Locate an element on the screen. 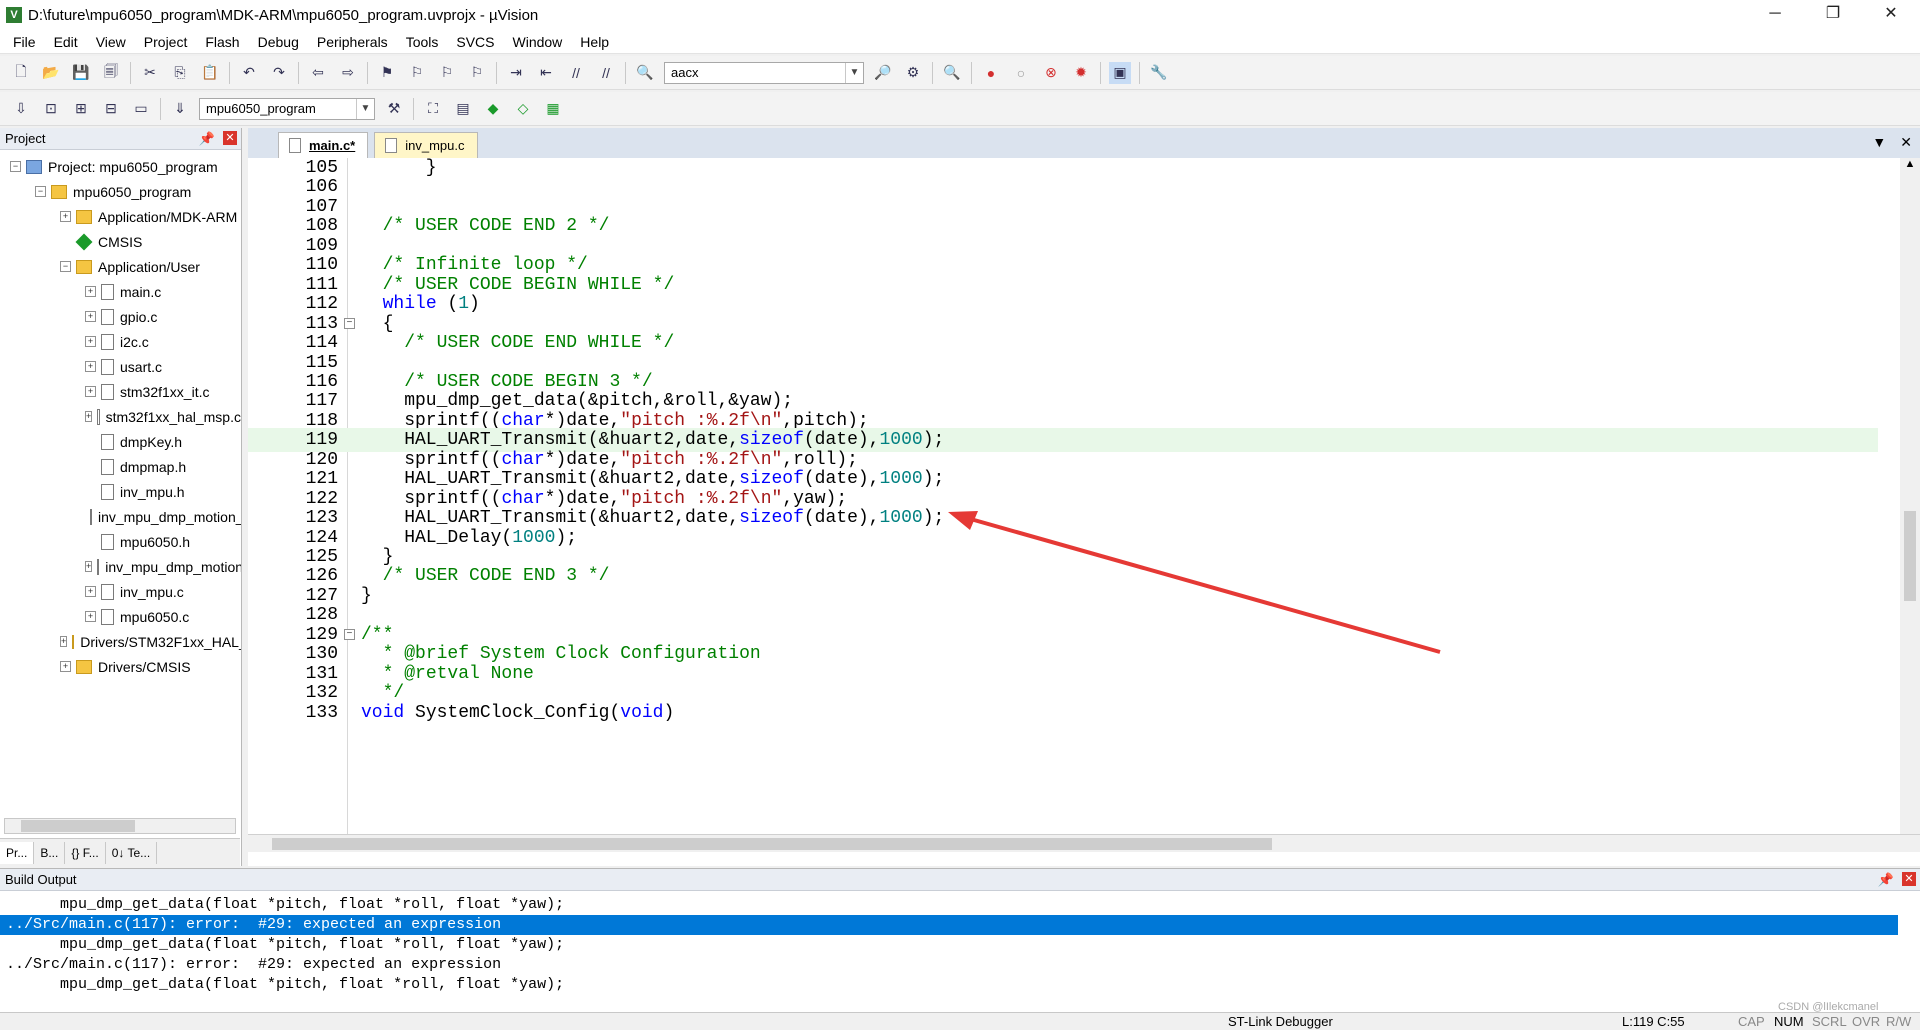 The width and height of the screenshot is (1920, 1030). tree-item: + stm32f1xx_it.c is located at coordinates (120, 391).